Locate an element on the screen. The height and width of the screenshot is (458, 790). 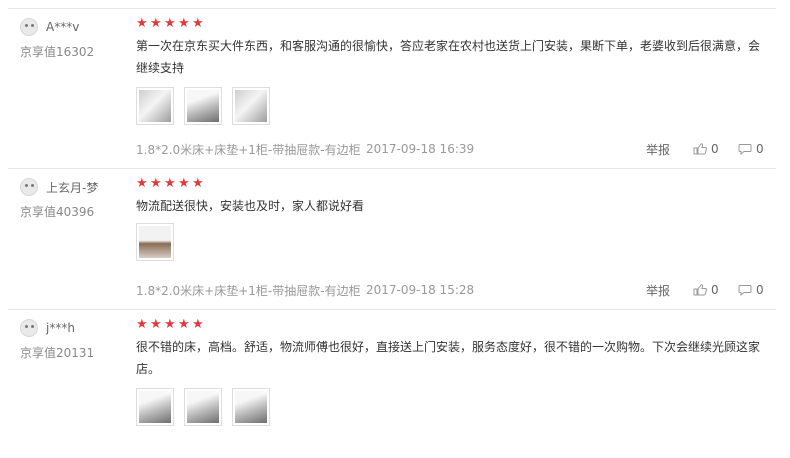
review-body: ★ ★ ★ ★ ★ 物流配送很快，安装也及时，家人都说好看 is located at coordinates (451, 219).